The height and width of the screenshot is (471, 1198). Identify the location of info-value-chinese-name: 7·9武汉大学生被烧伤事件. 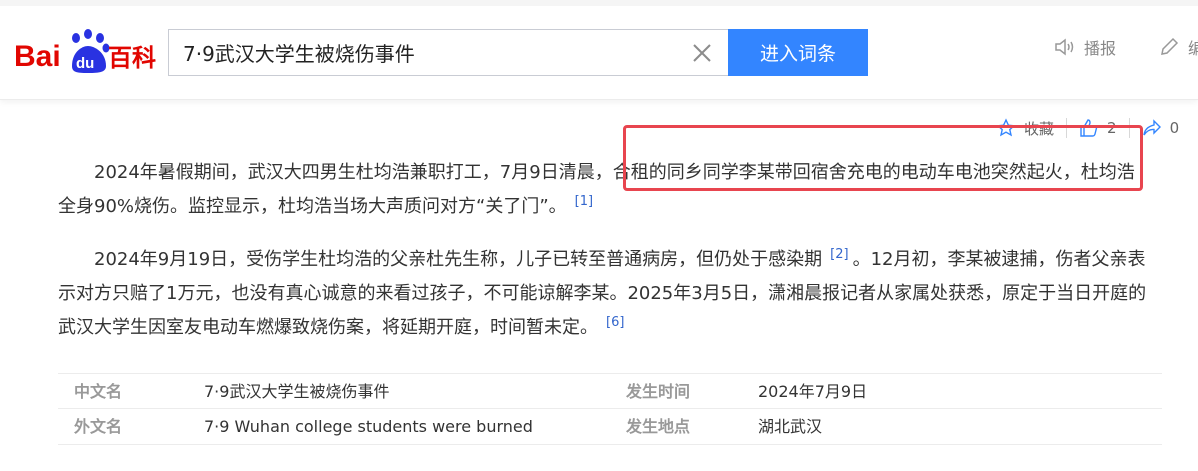
(297, 391).